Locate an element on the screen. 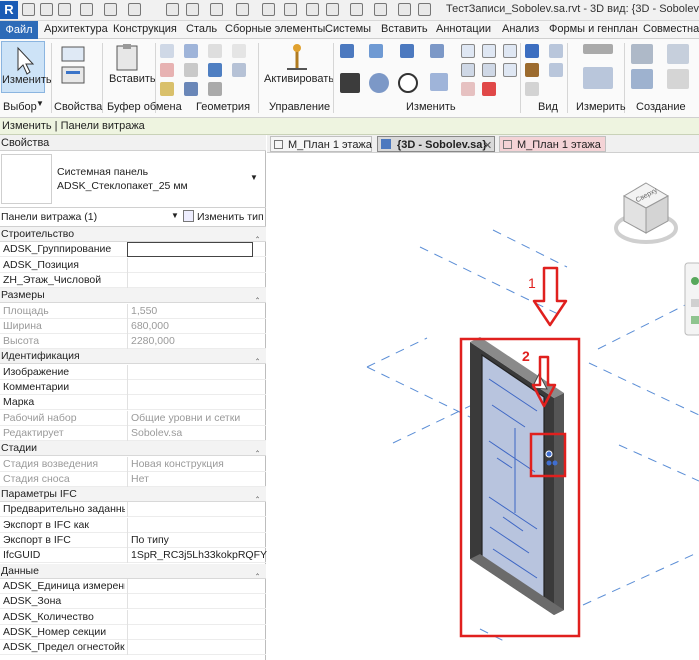 The height and width of the screenshot is (660, 699). measure-line-icon is located at coordinates (598, 49).